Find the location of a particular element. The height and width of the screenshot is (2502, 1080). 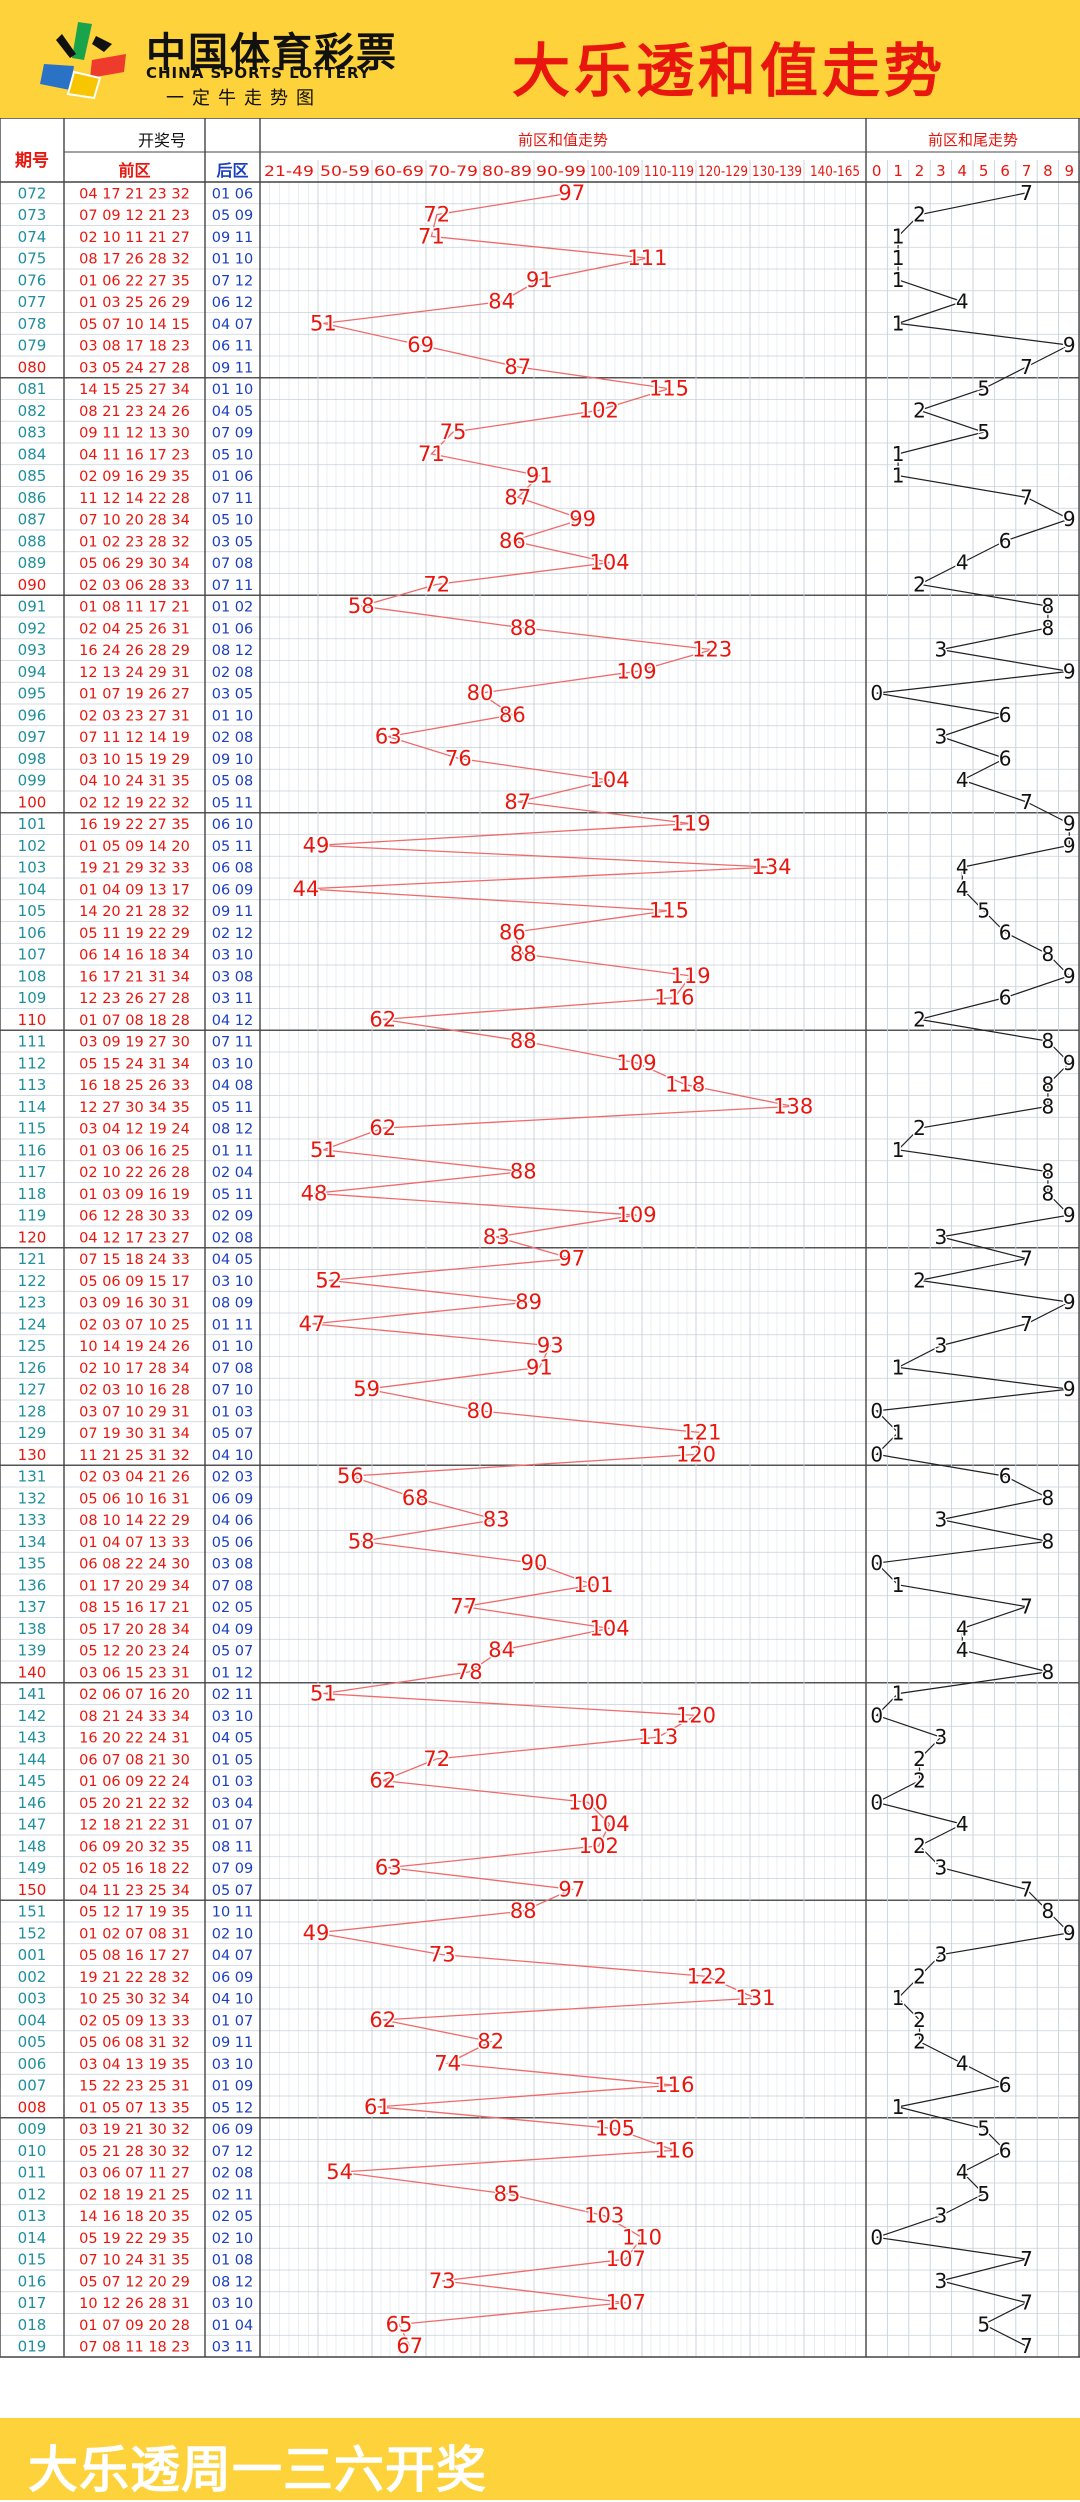

sum-value-label: 138 is located at coordinates (793, 1106).